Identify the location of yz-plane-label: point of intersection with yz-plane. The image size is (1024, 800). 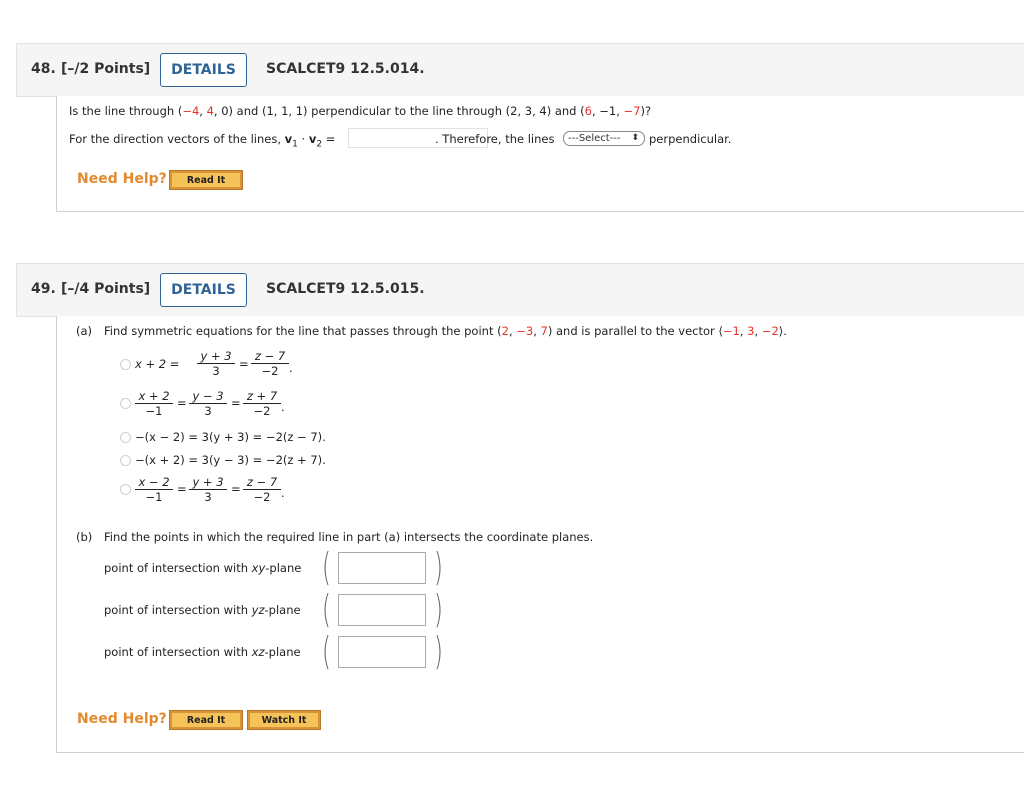
(202, 610).